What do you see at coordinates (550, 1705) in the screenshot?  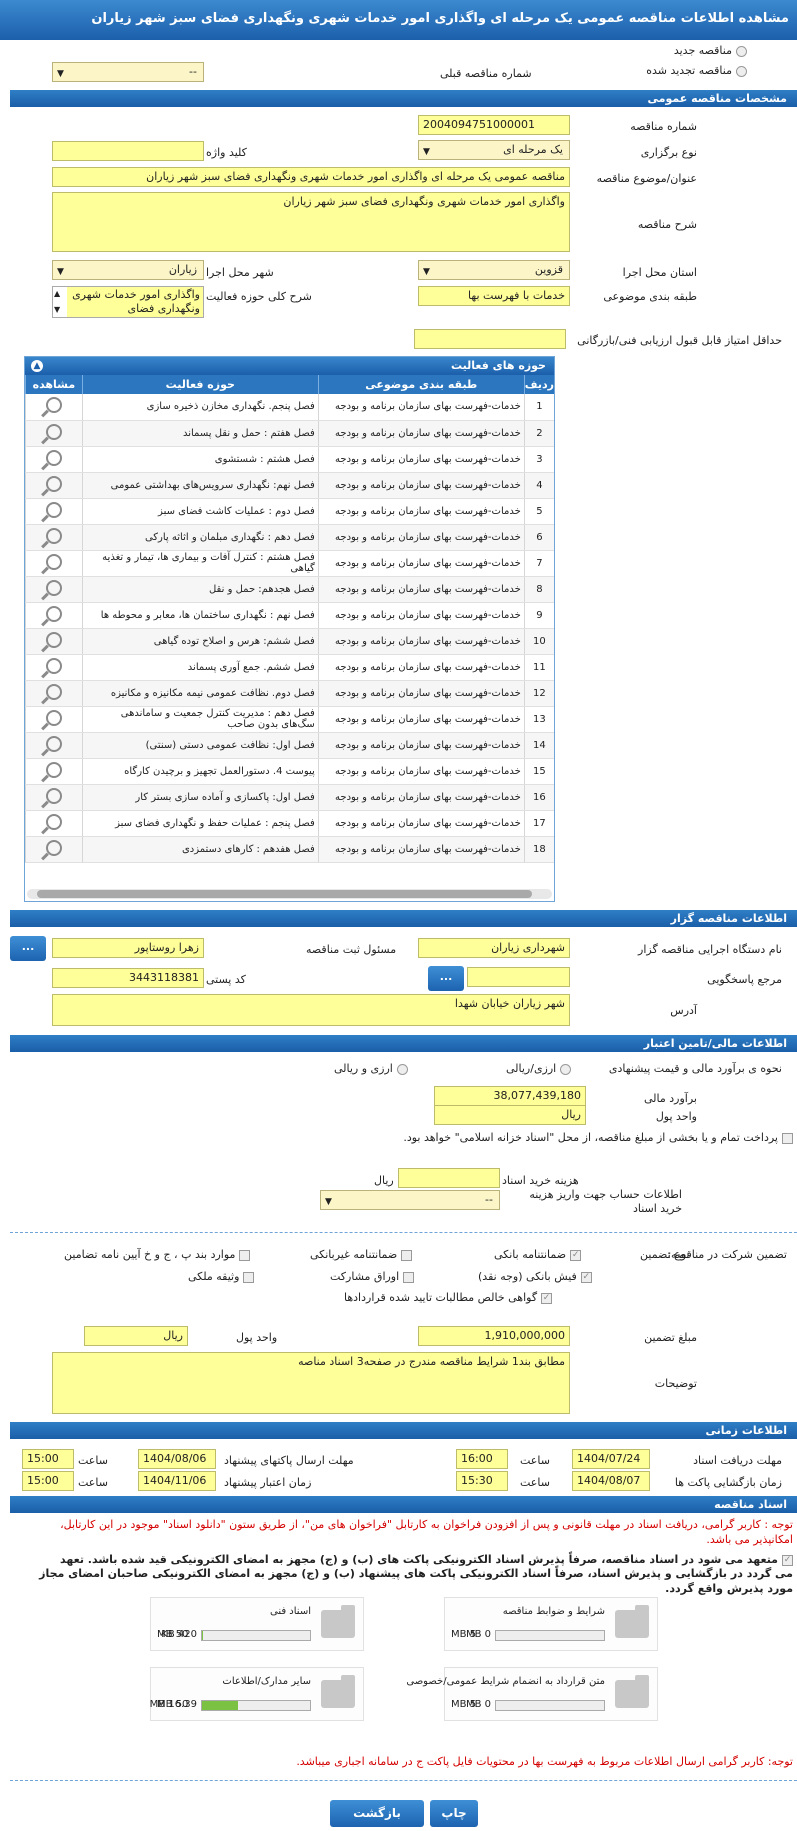 I see `doc-progress` at bounding box center [550, 1705].